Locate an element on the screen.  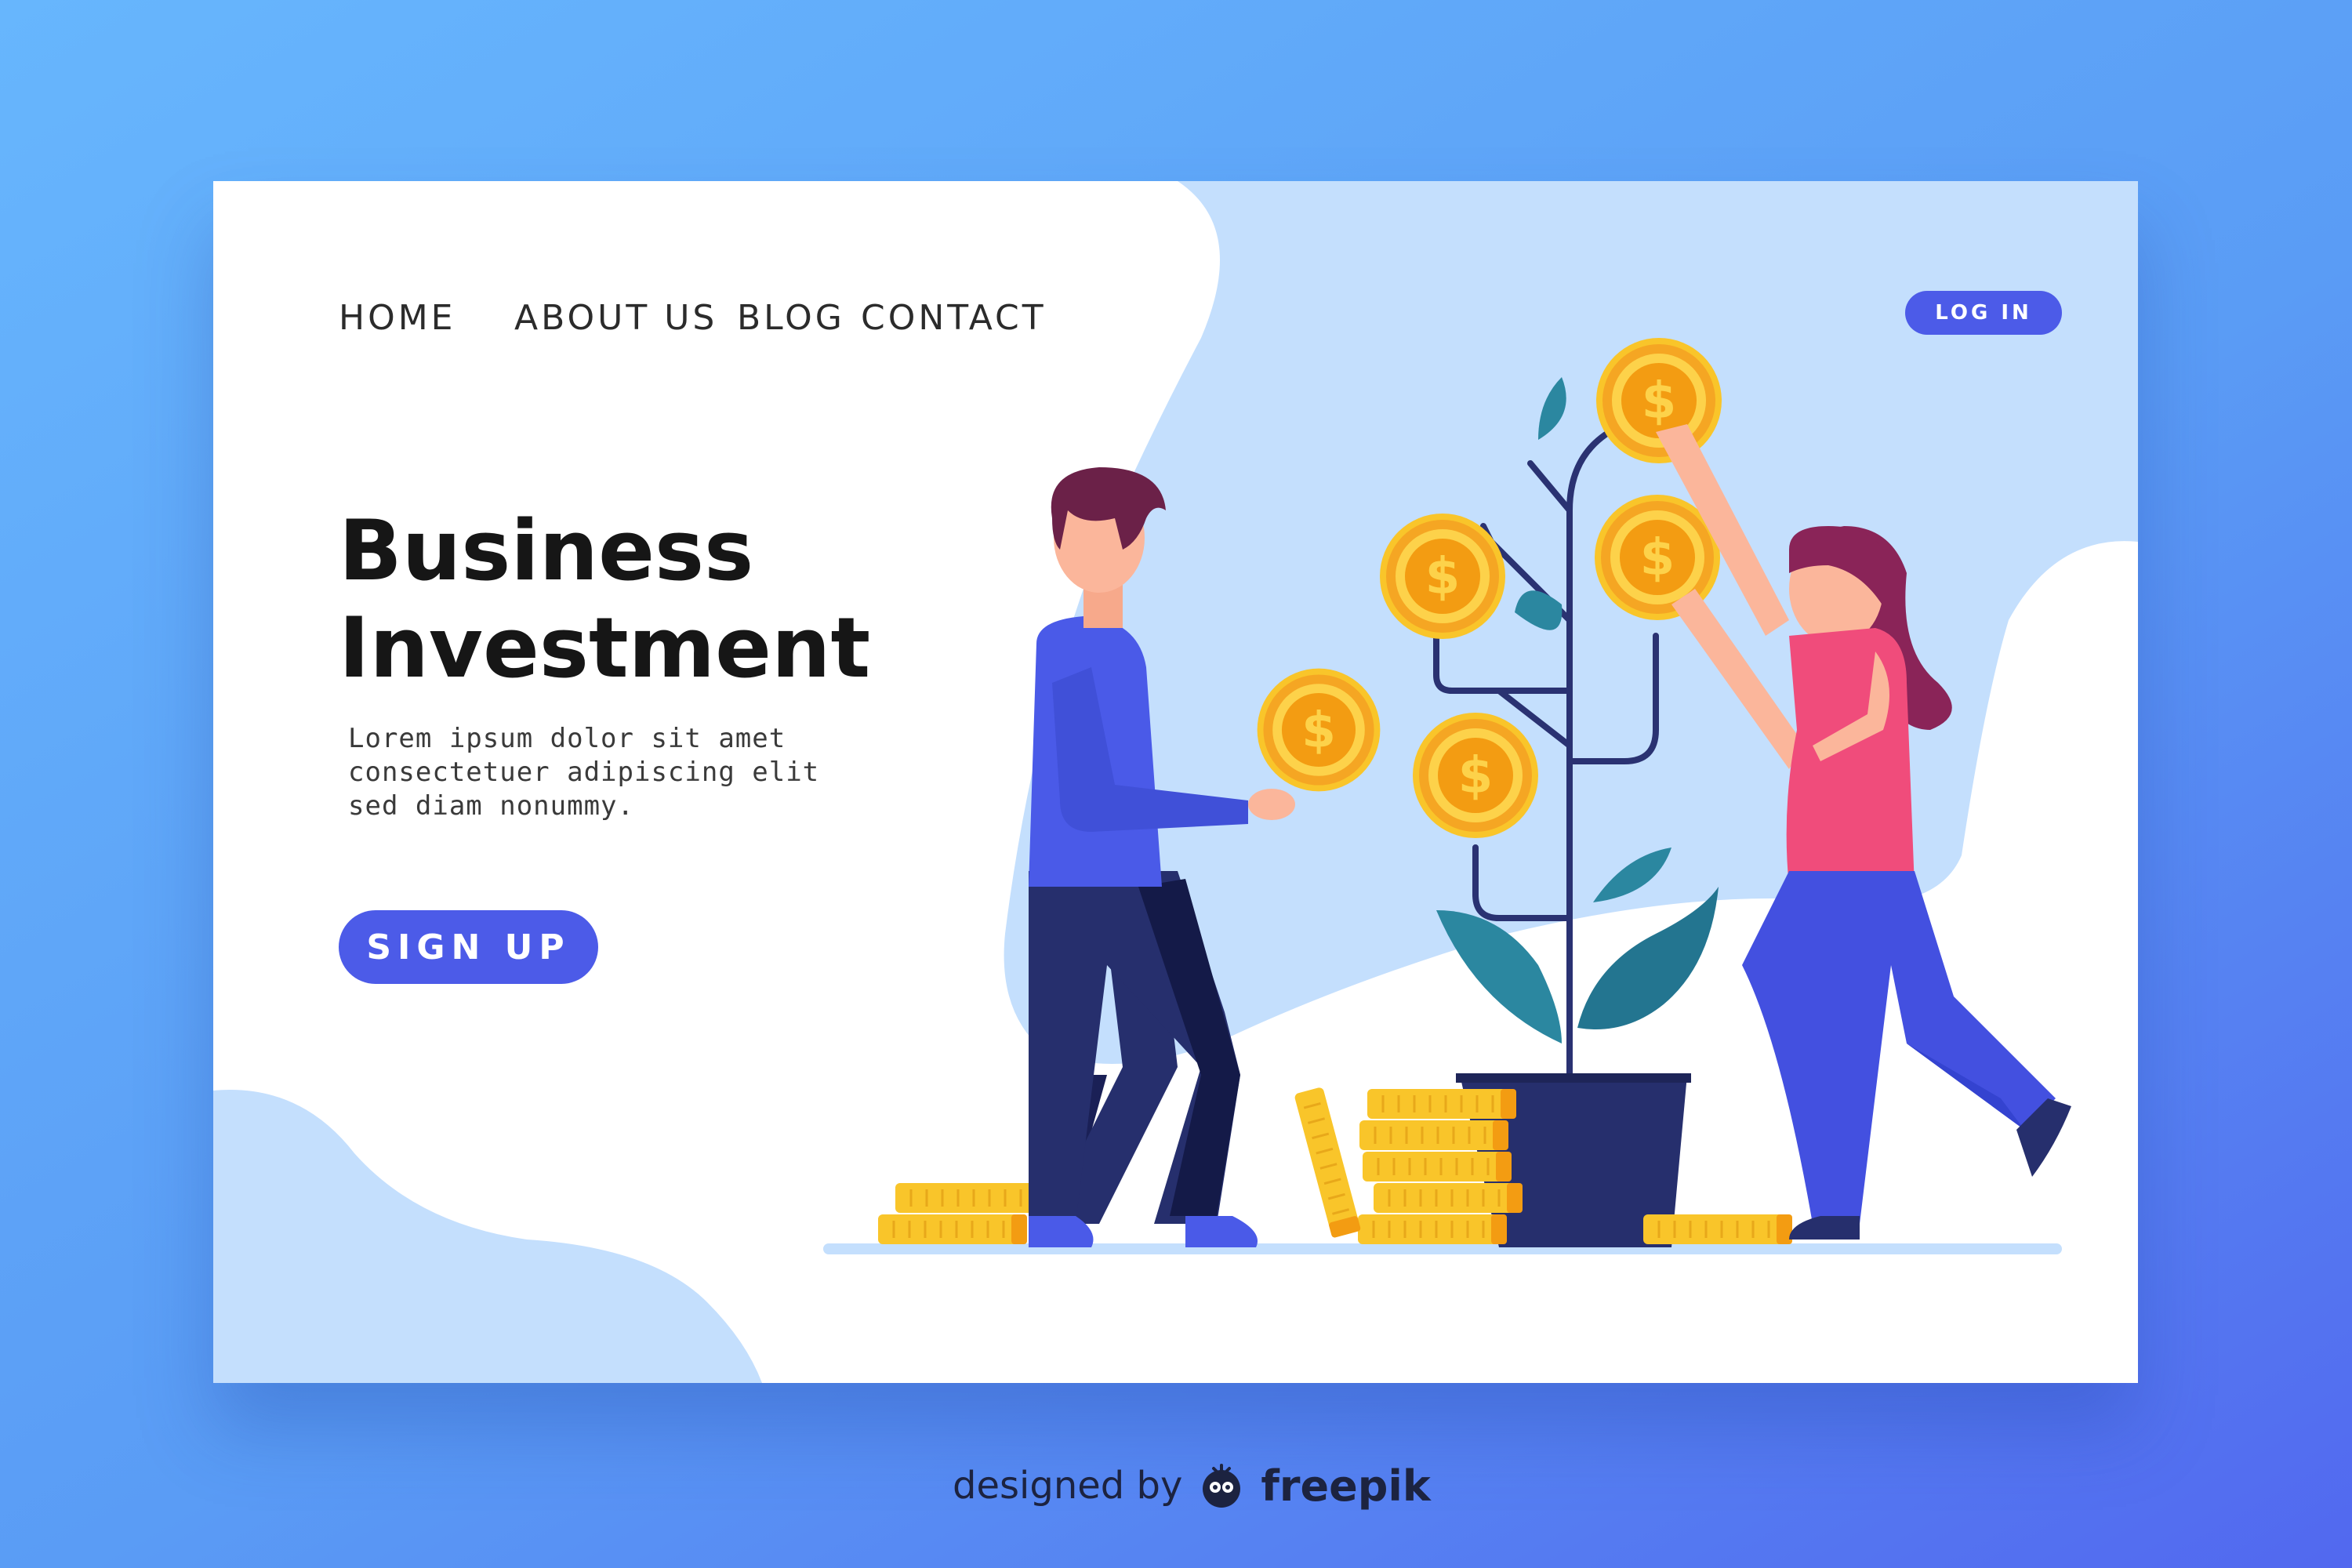
hero-title: Business Investment is located at coordinates (652, 600).